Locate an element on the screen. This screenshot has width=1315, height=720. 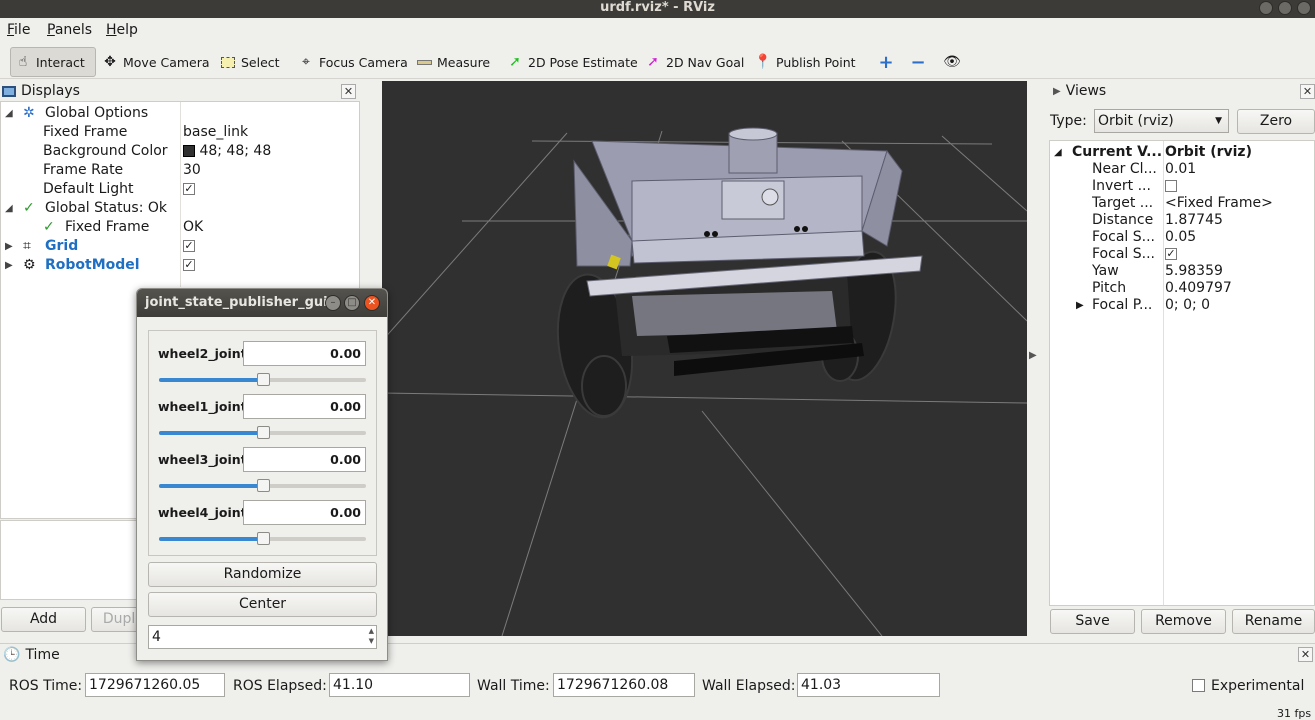
map-pin-icon: 📍 is located at coordinates (763, 62).